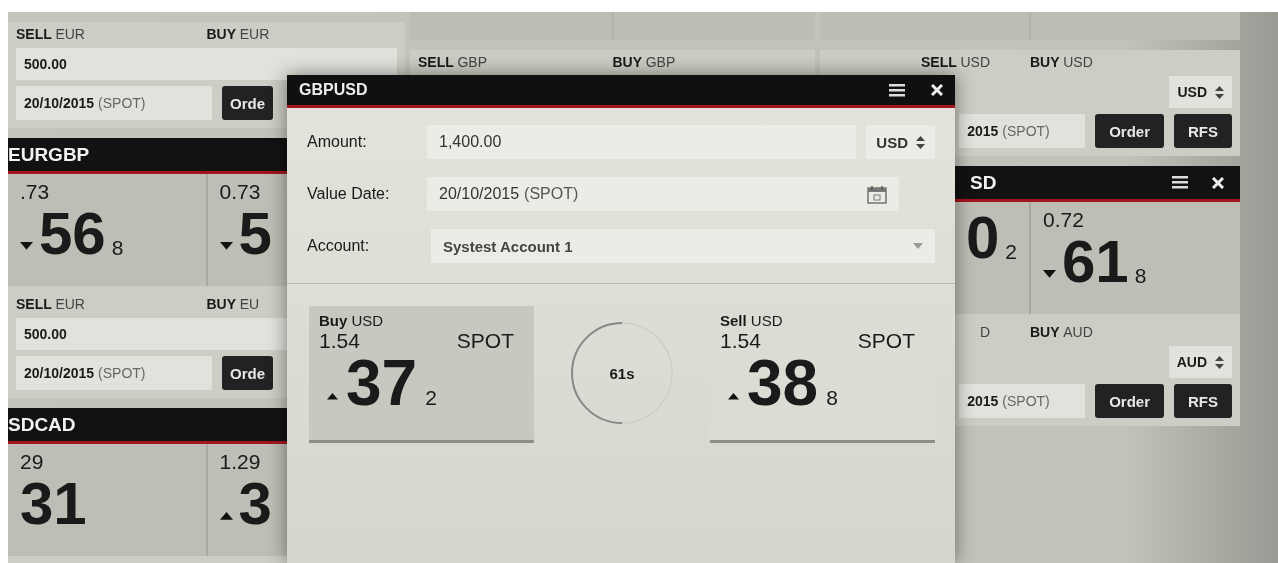 The height and width of the screenshot is (563, 1278). Describe the element at coordinates (752, 320) in the screenshot. I see `quote-label: Sell USD` at that location.